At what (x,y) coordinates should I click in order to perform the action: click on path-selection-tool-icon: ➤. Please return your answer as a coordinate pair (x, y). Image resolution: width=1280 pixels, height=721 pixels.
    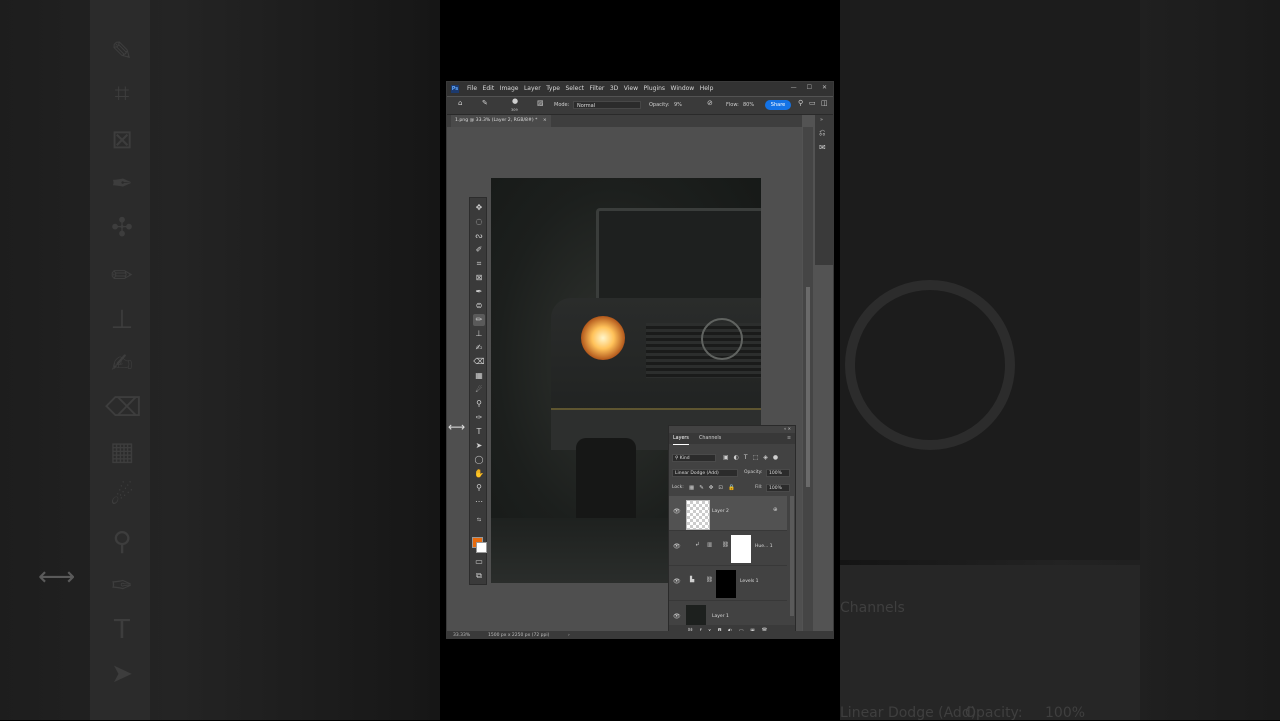
    Looking at the image, I should click on (479, 446).